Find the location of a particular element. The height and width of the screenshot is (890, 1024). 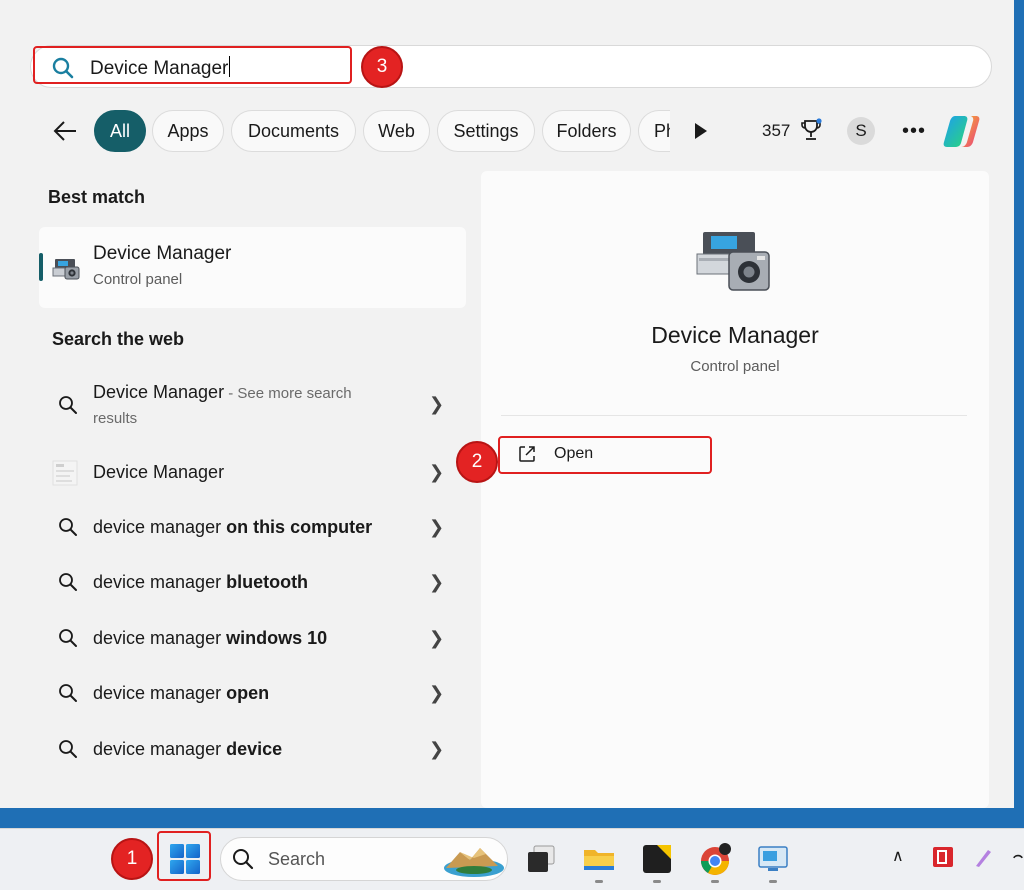

tab-web: Web is located at coordinates (396, 131).